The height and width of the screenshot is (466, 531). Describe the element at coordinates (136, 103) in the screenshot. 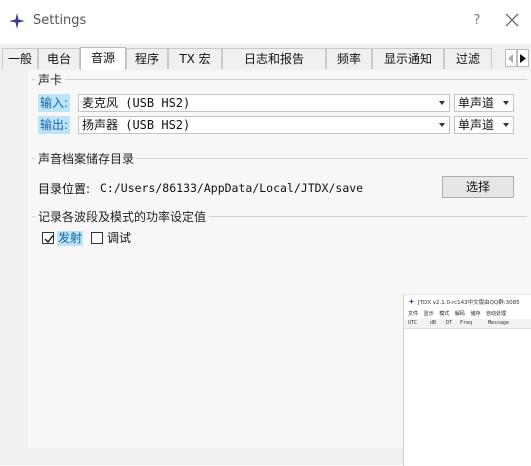

I see `input-device-value: 麦克风 (USB HS2)` at that location.